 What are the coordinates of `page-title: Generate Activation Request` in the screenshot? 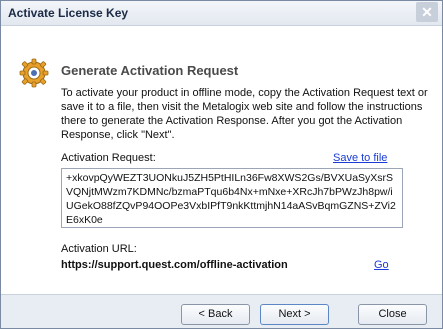 It's located at (150, 70).